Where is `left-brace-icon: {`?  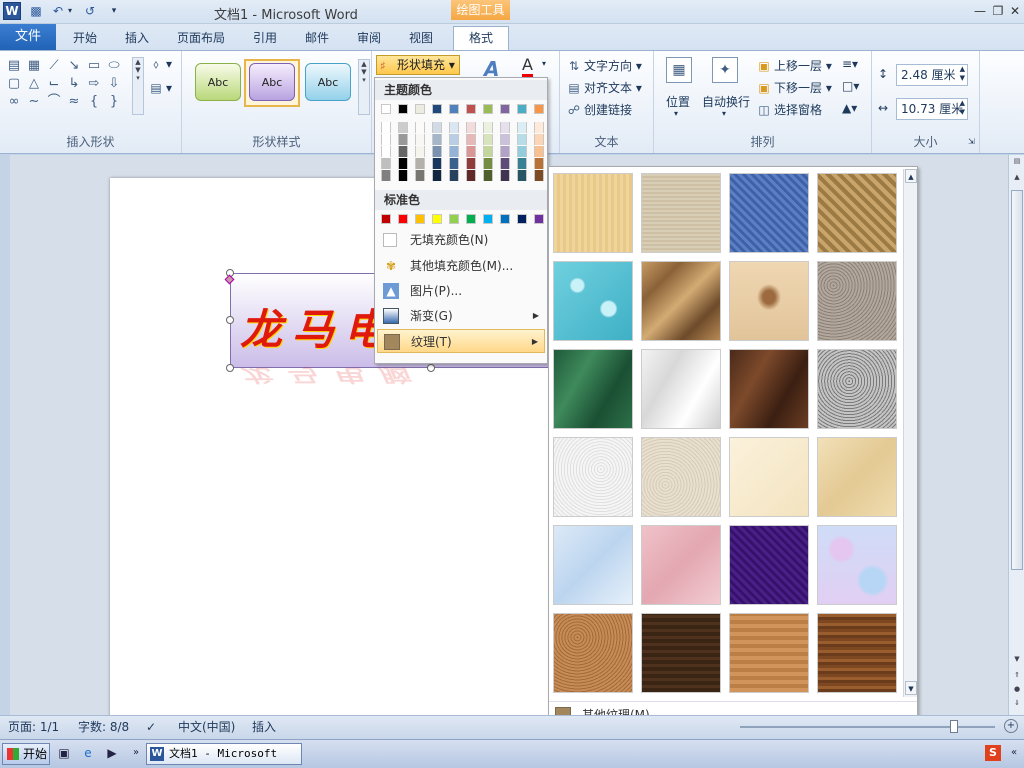
left-brace-icon: { is located at coordinates (94, 102).